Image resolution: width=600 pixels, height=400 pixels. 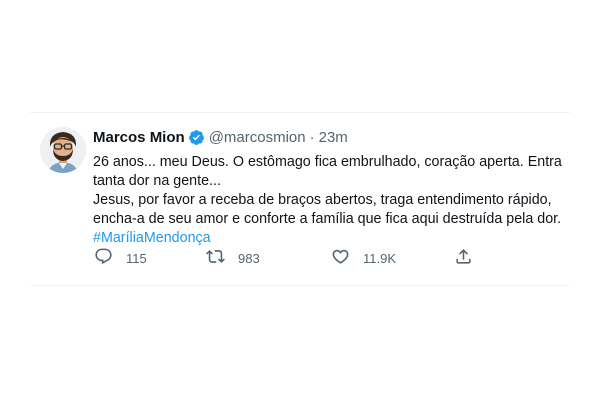 I want to click on avatar-image, so click(x=63, y=150).